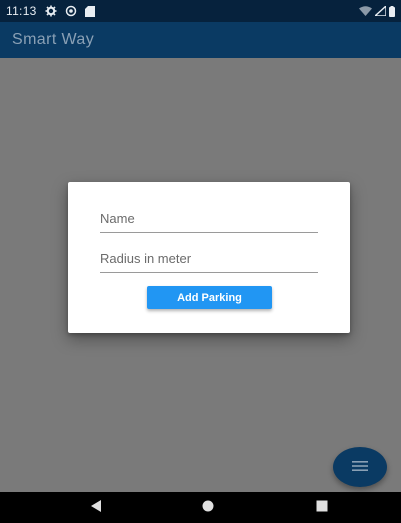 The height and width of the screenshot is (523, 401). Describe the element at coordinates (21, 11) in the screenshot. I see `status-time: 11:13` at that location.